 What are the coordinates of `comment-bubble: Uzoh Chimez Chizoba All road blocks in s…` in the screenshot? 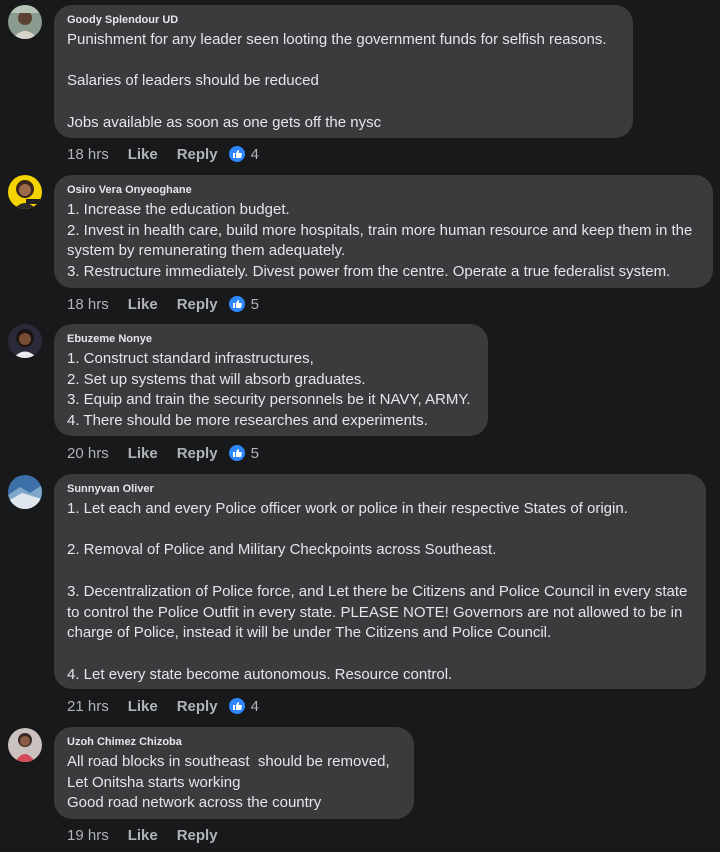 It's located at (234, 773).